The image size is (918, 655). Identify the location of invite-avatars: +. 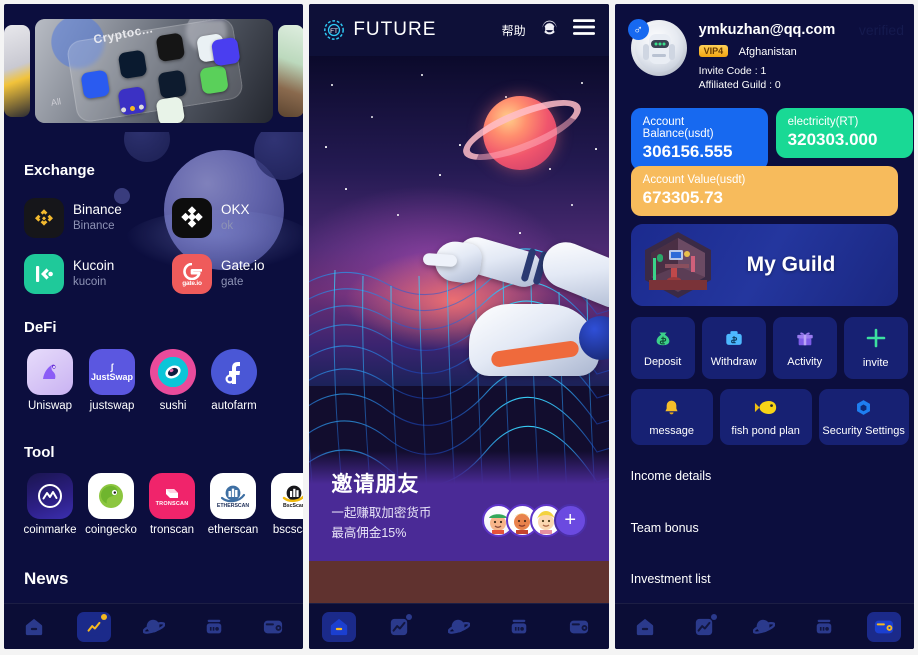
(534, 520).